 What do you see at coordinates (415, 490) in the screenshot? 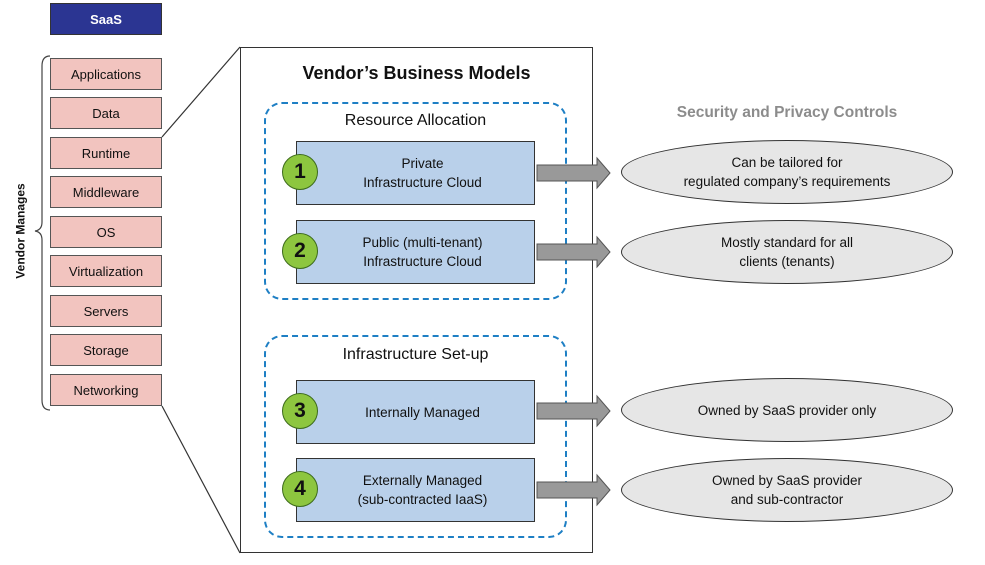
I see `model-externally-managed: Externally Managed (sub-contracted IaaS)` at bounding box center [415, 490].